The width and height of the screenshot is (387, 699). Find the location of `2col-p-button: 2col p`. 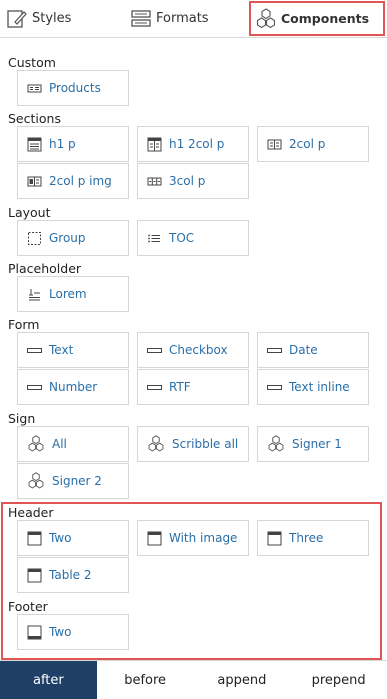

2col-p-button: 2col p is located at coordinates (313, 144).